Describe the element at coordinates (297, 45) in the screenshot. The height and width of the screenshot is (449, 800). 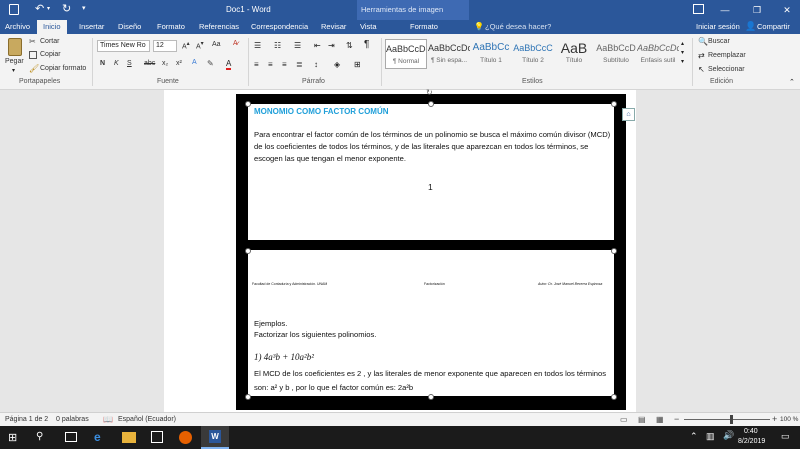
I see `multilevel-list-icon: ☰` at that location.